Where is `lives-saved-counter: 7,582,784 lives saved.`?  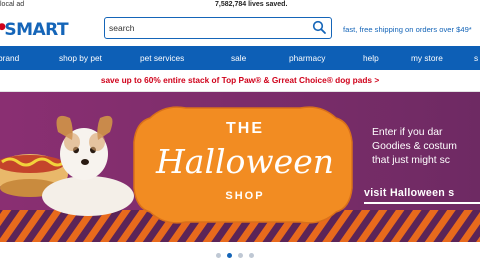
lives-saved-counter: 7,582,784 lives saved. is located at coordinates (251, 4).